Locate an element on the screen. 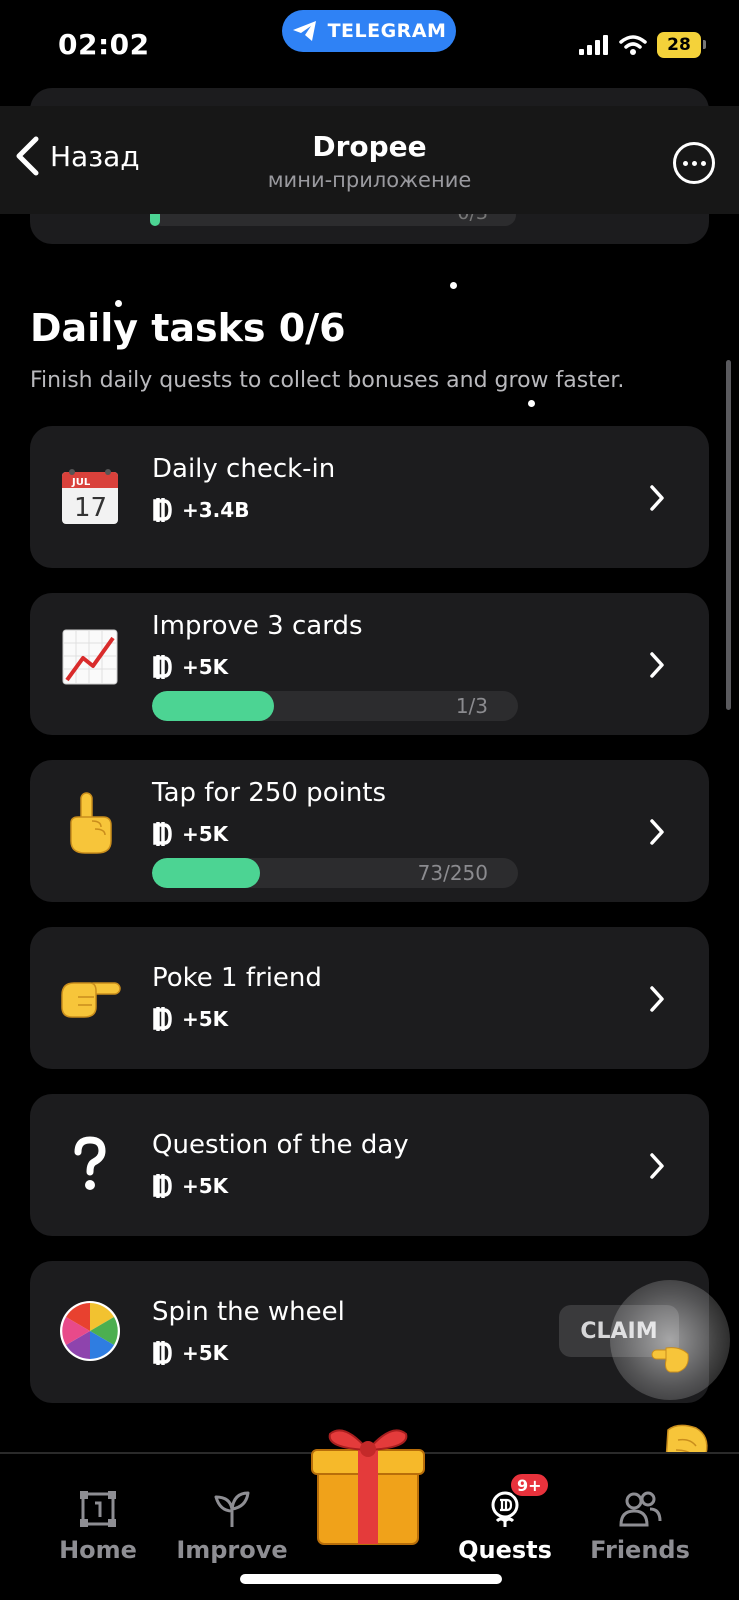 The width and height of the screenshot is (739, 1600). telegram-icon is located at coordinates (304, 31).